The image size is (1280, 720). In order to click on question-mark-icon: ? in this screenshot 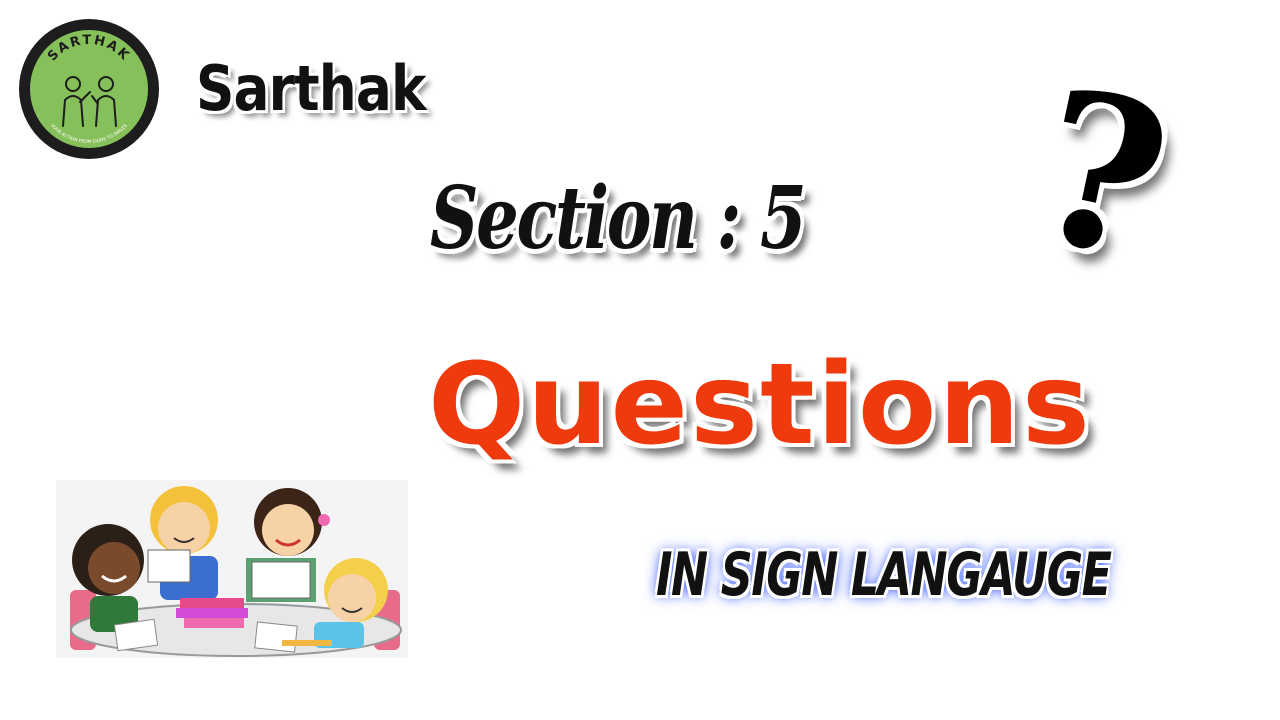, I will do `click(1101, 174)`.